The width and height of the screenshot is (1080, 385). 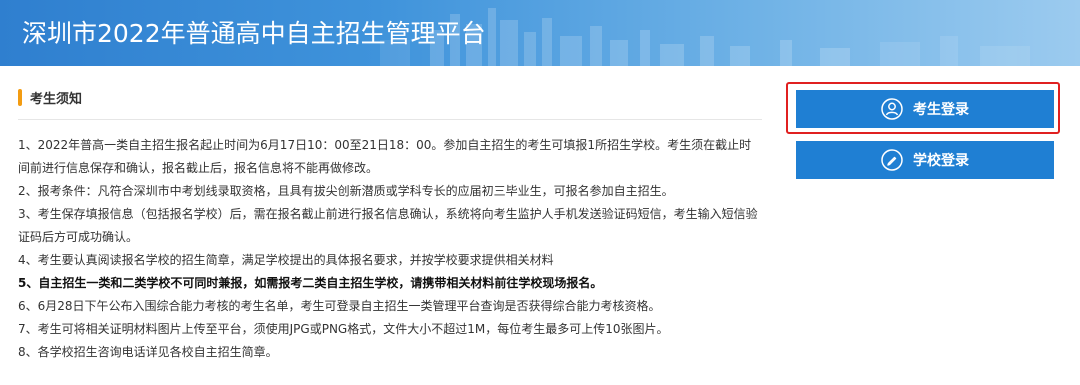 What do you see at coordinates (20, 97) in the screenshot?
I see `notice-accent-bar` at bounding box center [20, 97].